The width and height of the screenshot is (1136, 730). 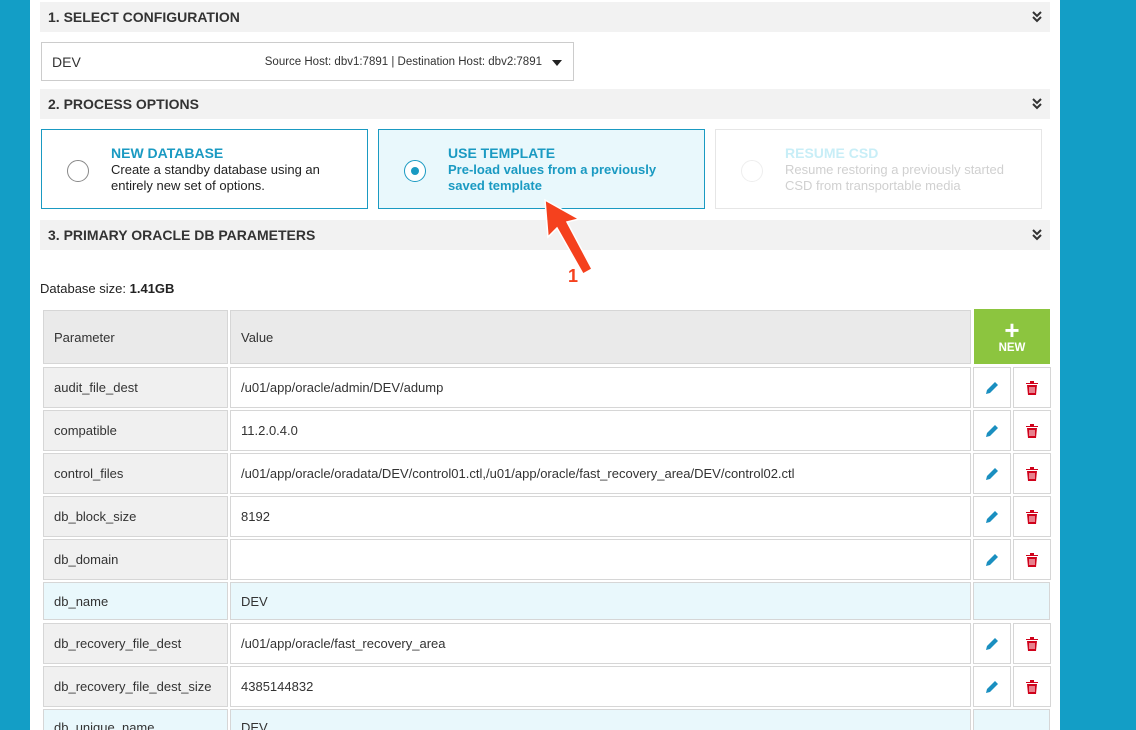 What do you see at coordinates (135, 601) in the screenshot?
I see `table-row-param: db_name` at bounding box center [135, 601].